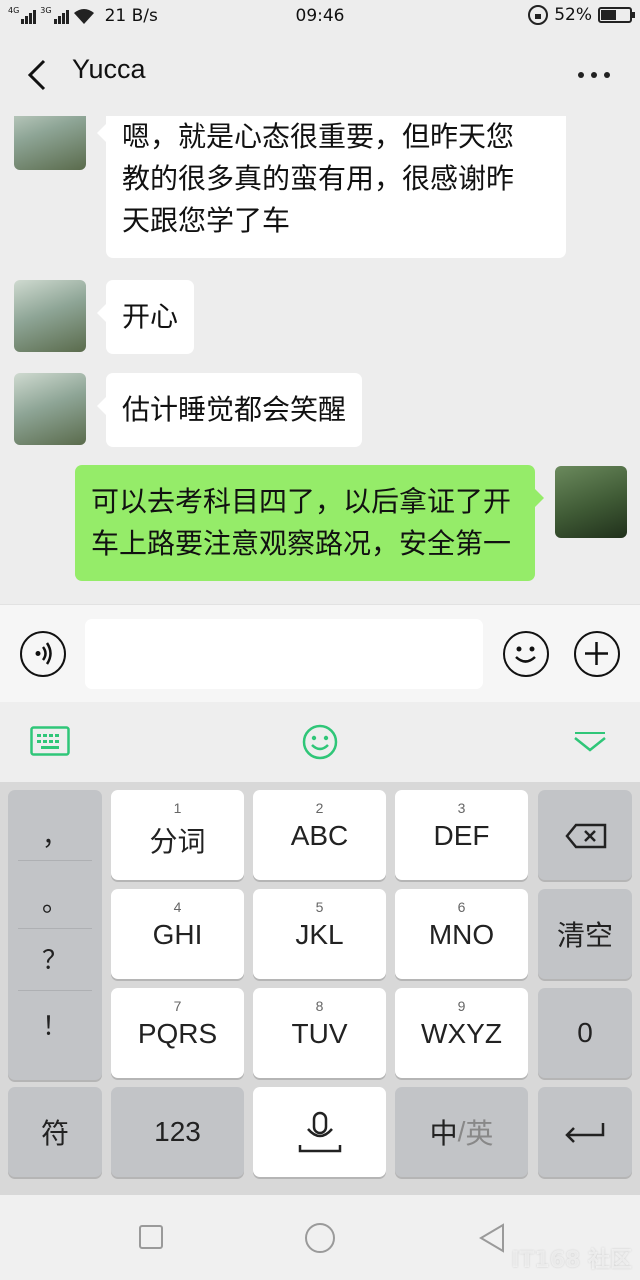 This screenshot has height=1280, width=640. What do you see at coordinates (206, 220) in the screenshot?
I see `message-line: 天跟您学了车` at bounding box center [206, 220].